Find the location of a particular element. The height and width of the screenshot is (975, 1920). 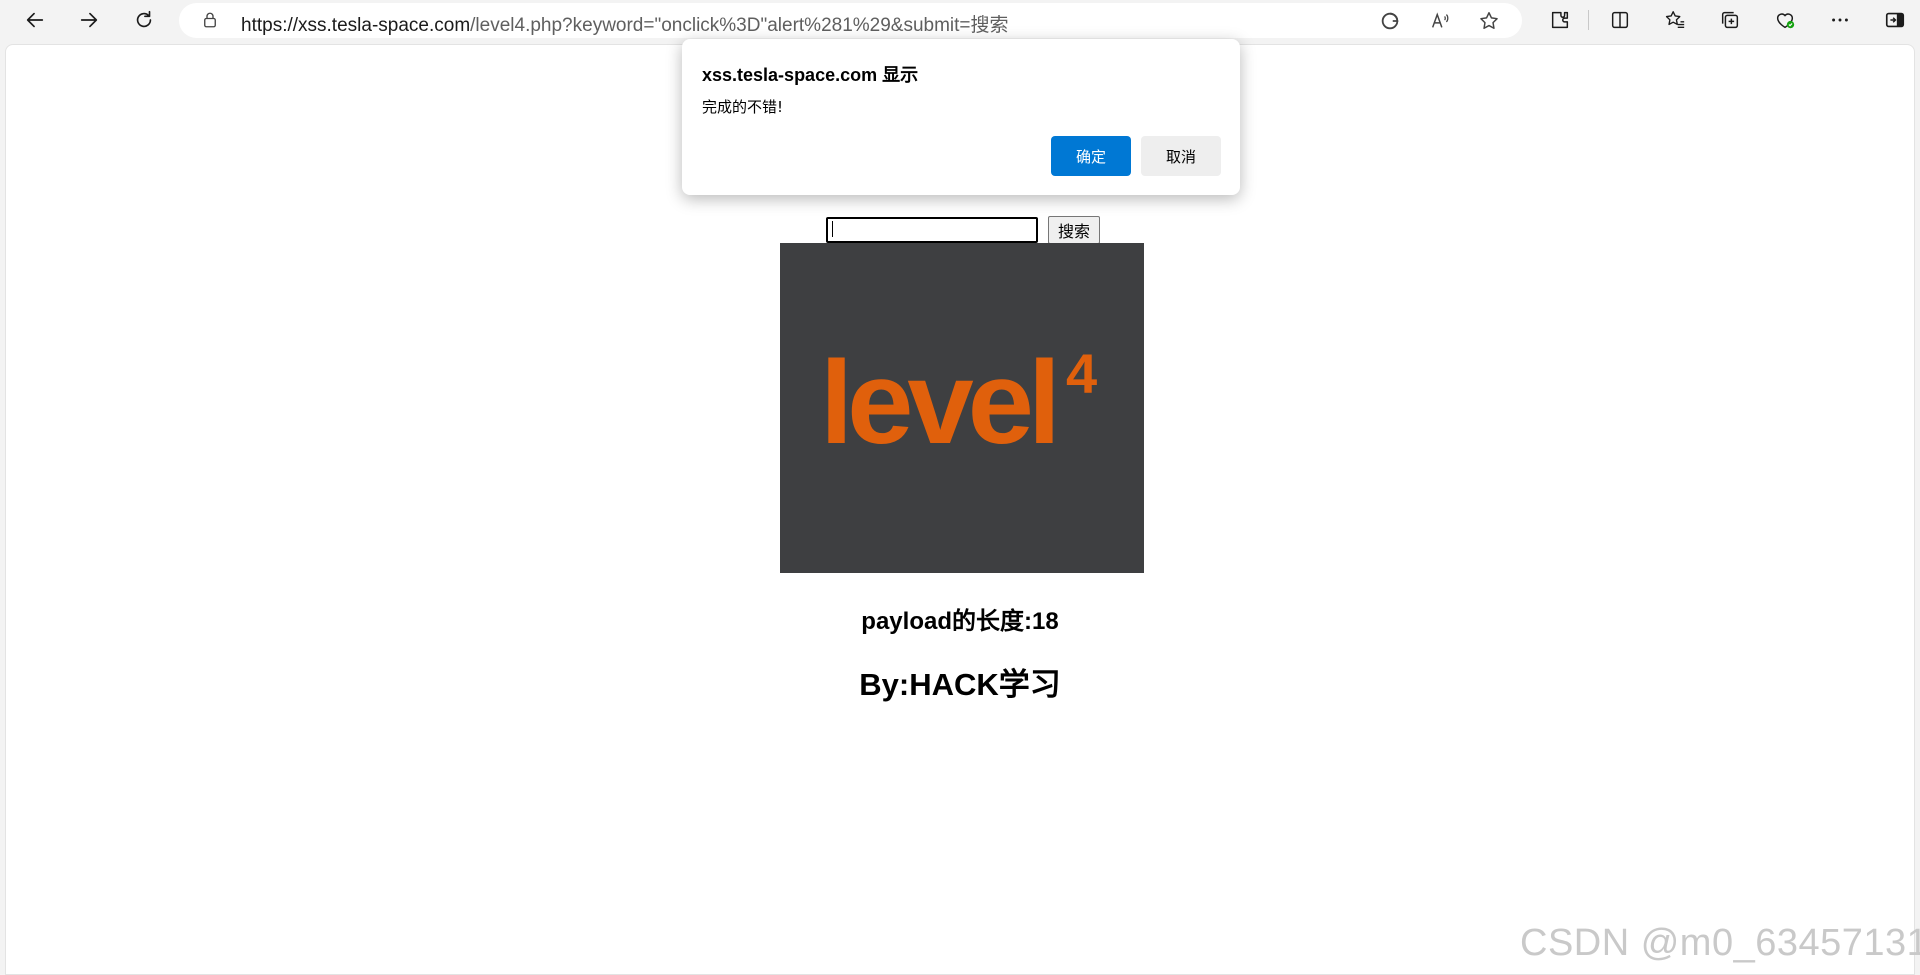

refresh-button is located at coordinates (144, 20).